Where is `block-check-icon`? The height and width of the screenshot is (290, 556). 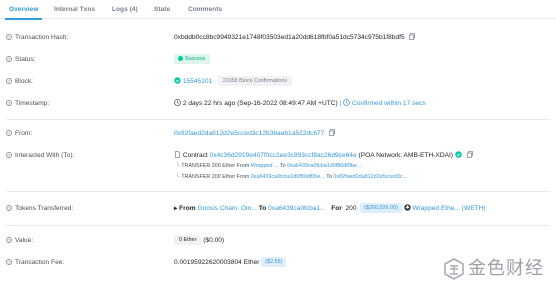
block-check-icon is located at coordinates (177, 80).